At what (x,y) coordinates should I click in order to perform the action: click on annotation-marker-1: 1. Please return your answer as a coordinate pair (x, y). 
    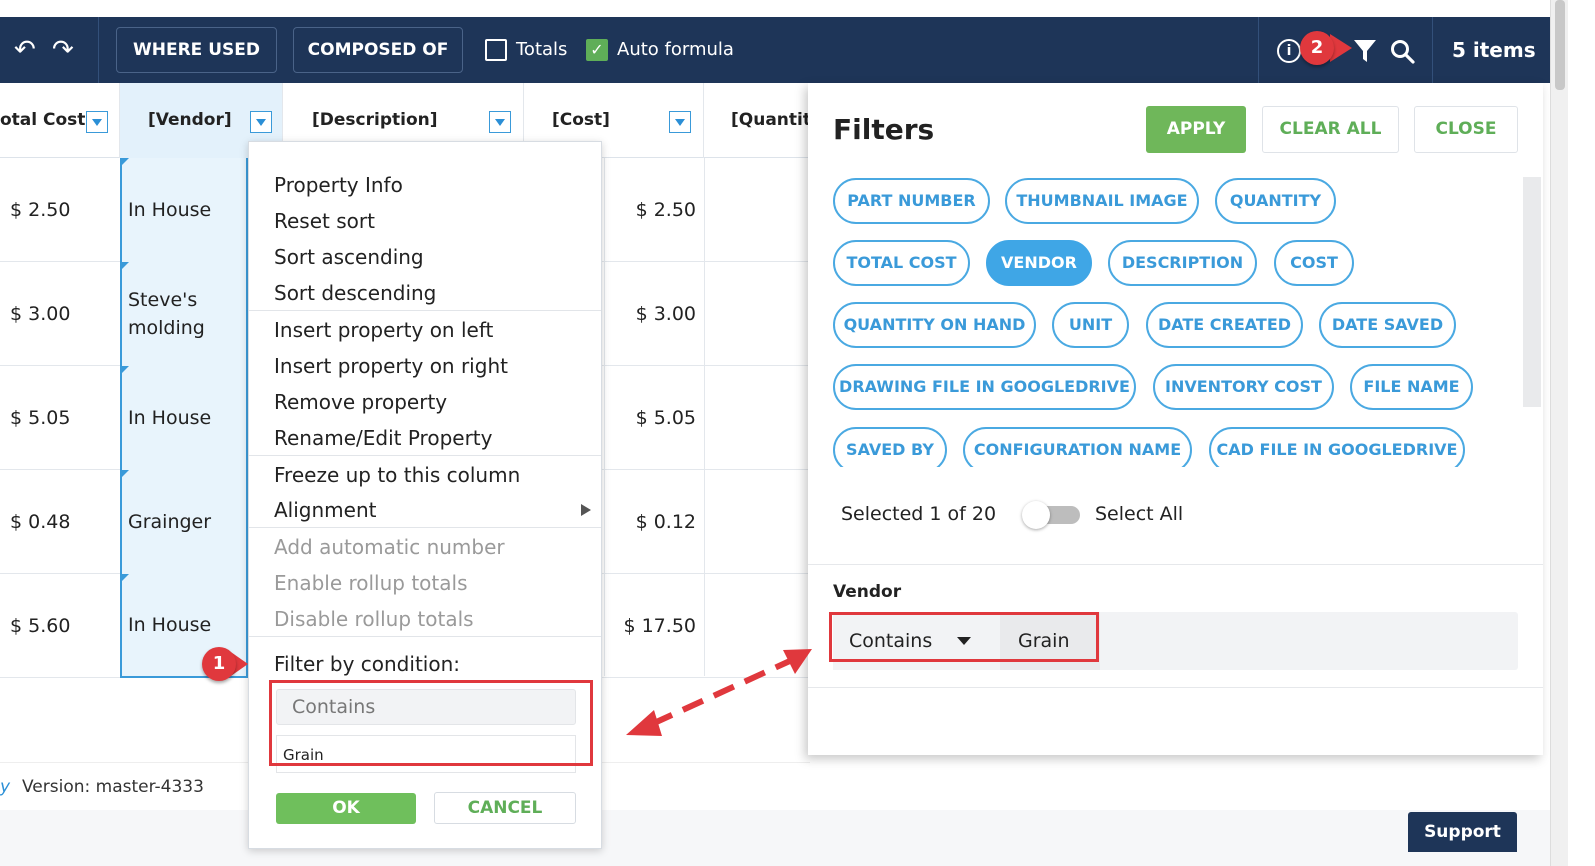
    Looking at the image, I should click on (219, 664).